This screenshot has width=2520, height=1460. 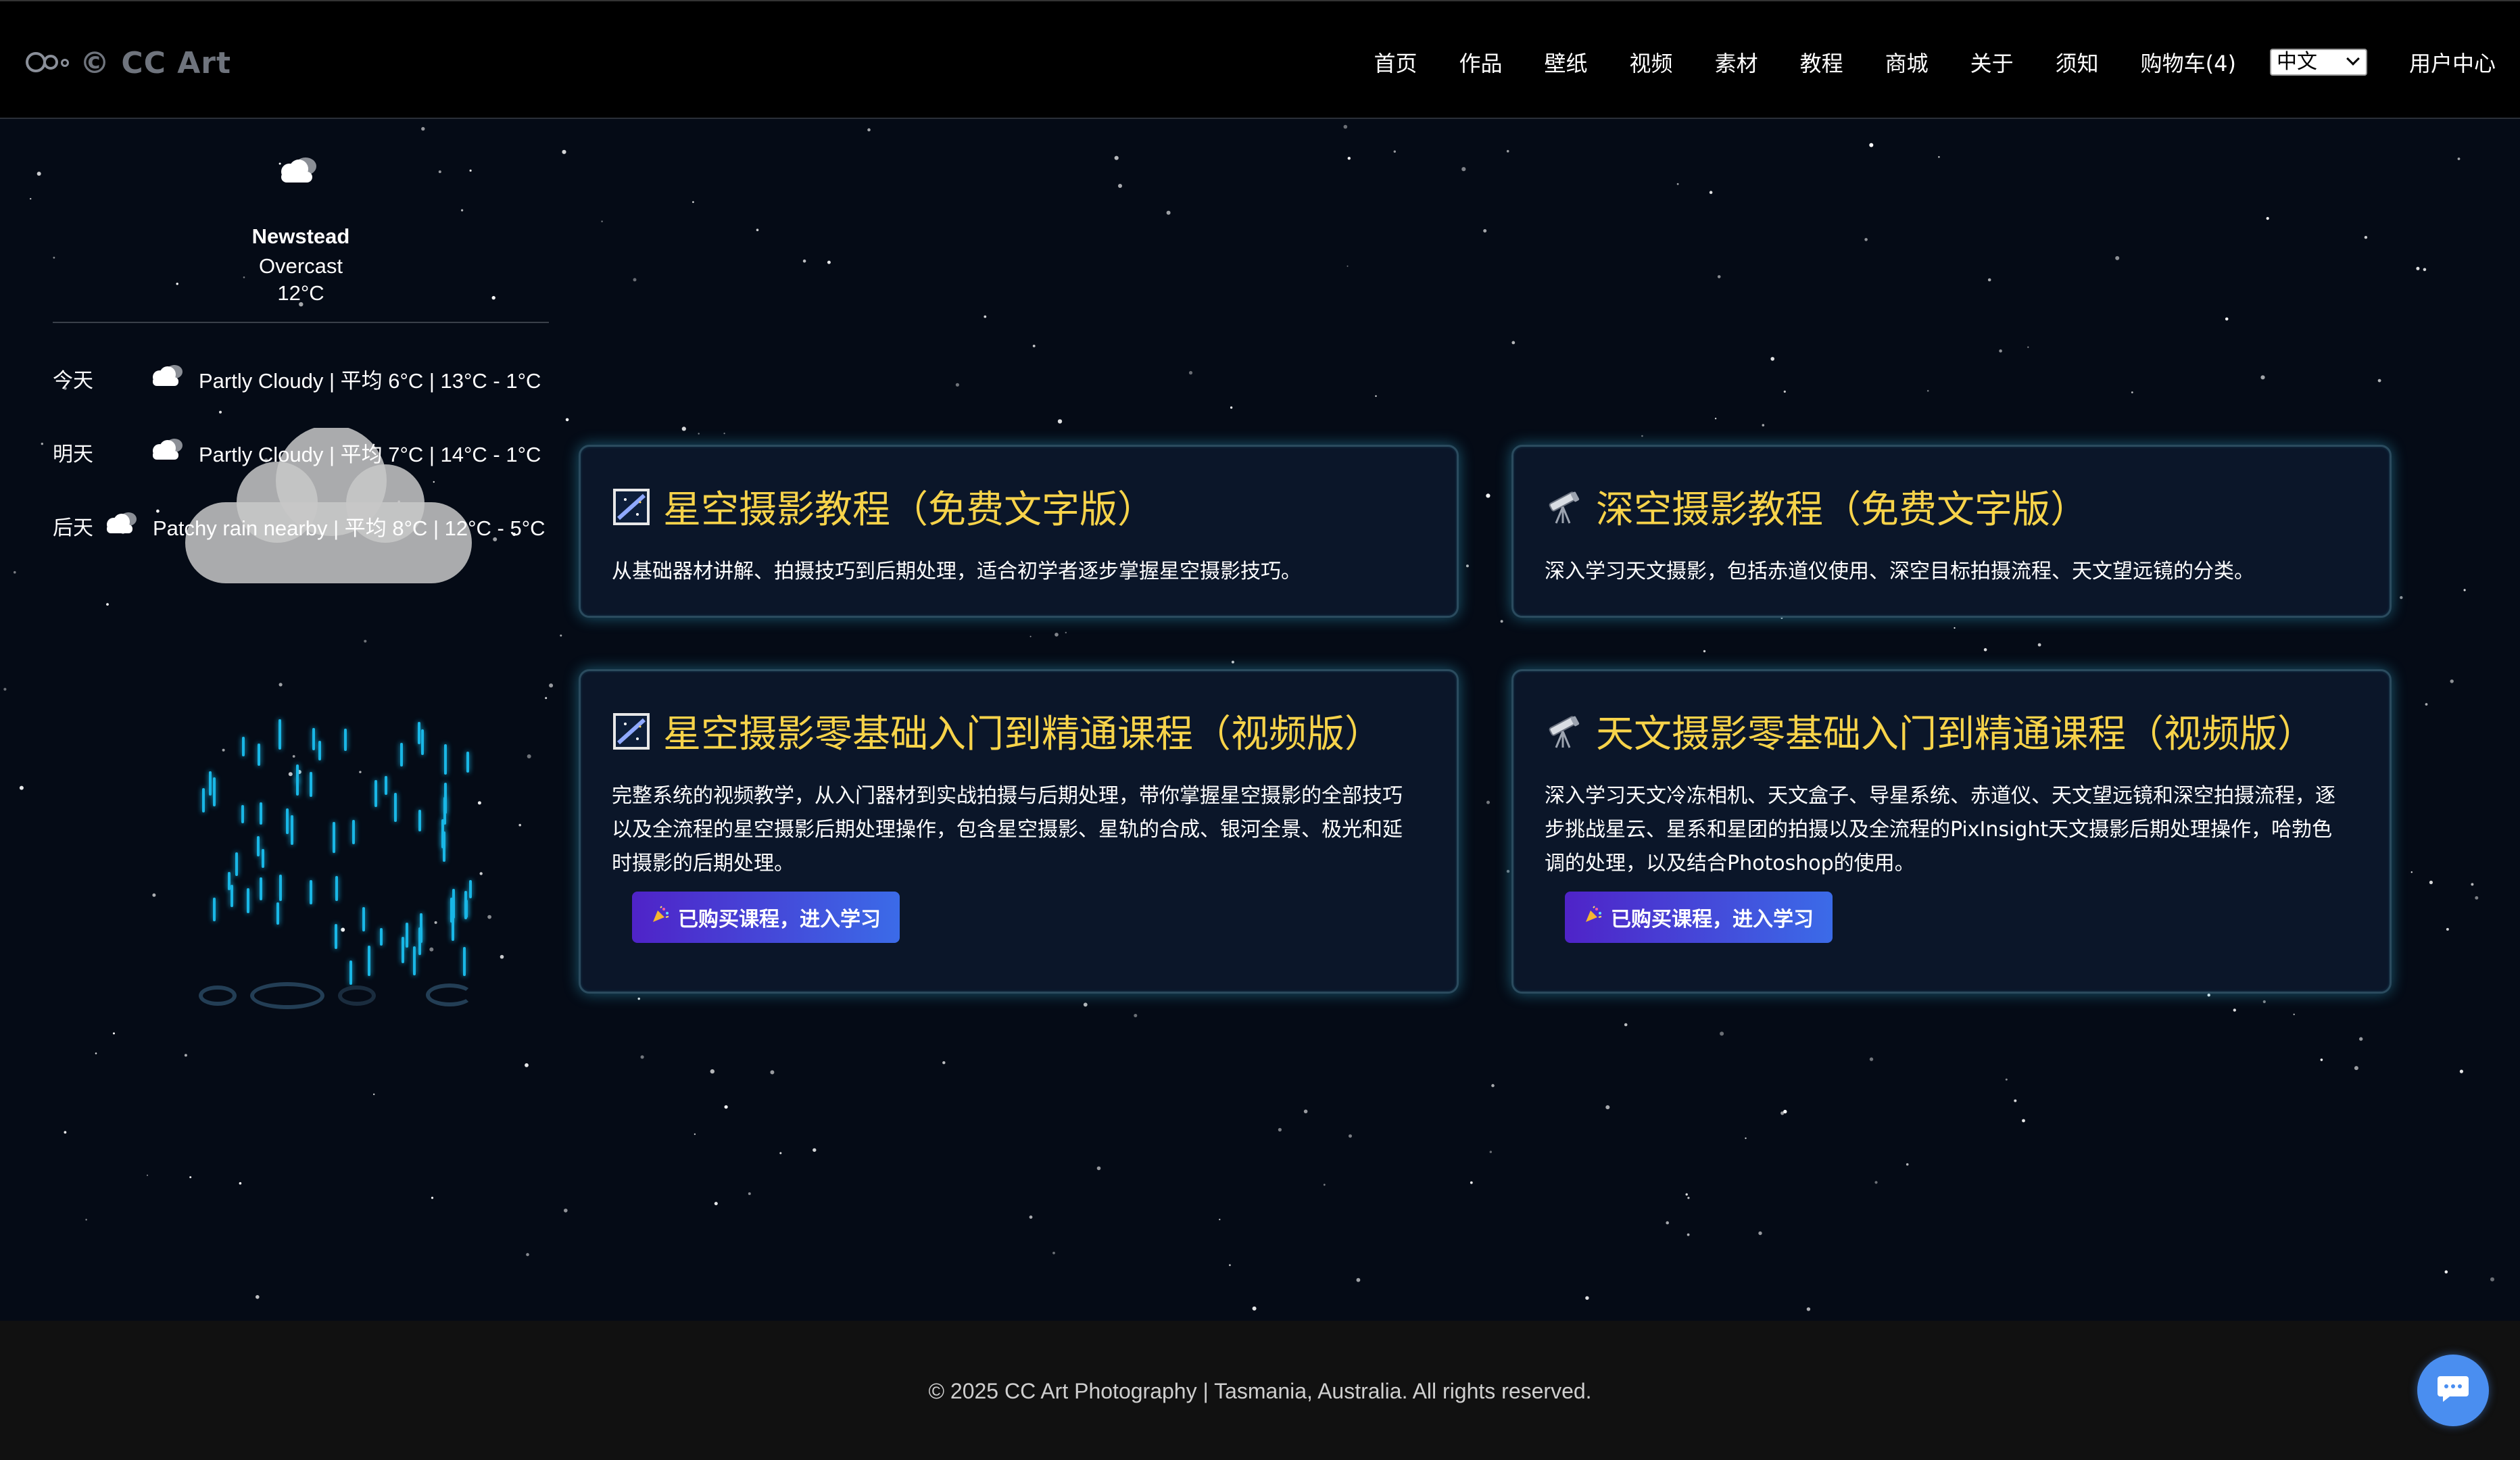 What do you see at coordinates (2296, 62) in the screenshot?
I see `language-value: 中文` at bounding box center [2296, 62].